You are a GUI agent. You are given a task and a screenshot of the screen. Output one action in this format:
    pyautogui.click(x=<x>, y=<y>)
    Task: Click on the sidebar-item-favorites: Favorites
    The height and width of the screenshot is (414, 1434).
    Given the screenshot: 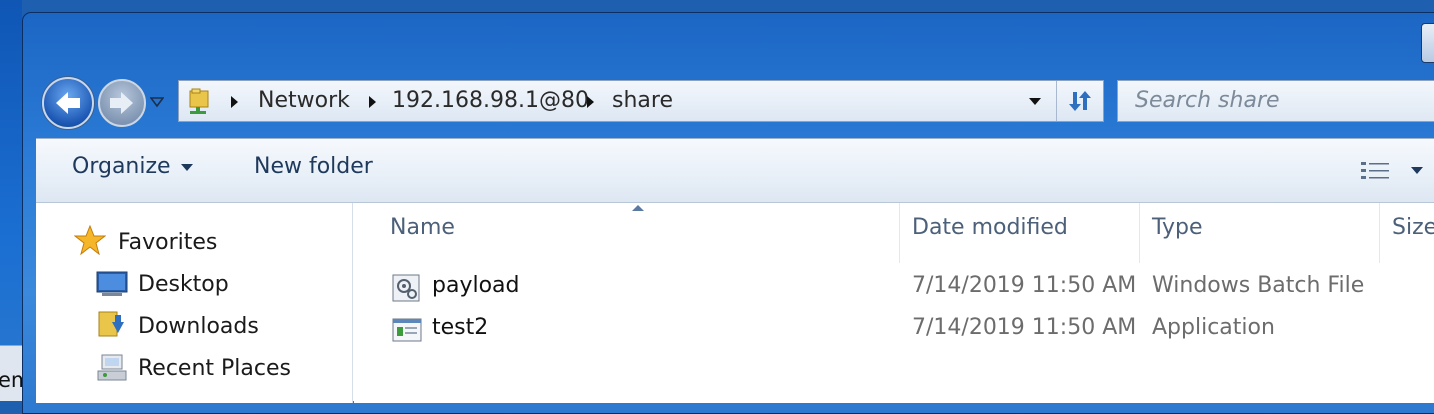 What is the action you would take?
    pyautogui.click(x=167, y=242)
    